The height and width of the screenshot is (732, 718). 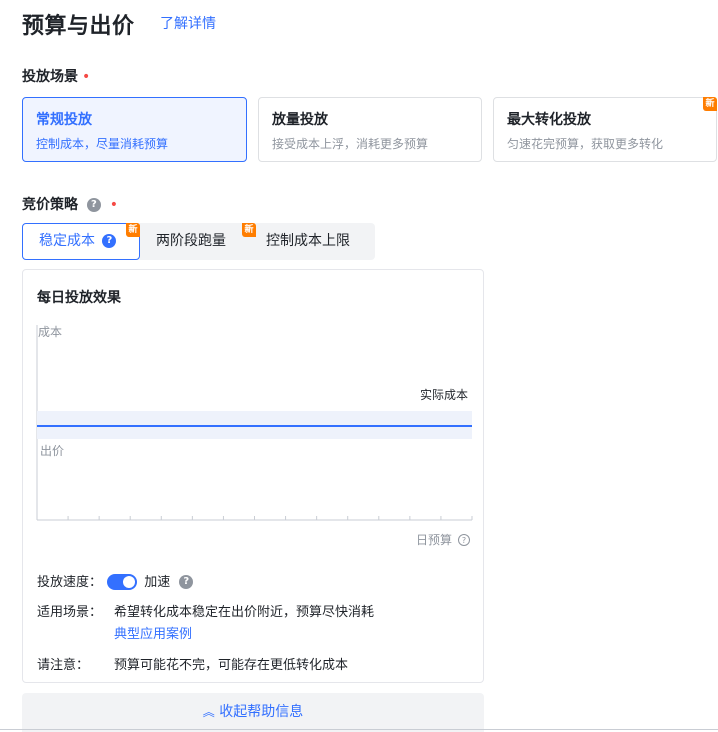 I want to click on scene-card-desc: 控制成本，尽量消耗预算, so click(x=102, y=144).